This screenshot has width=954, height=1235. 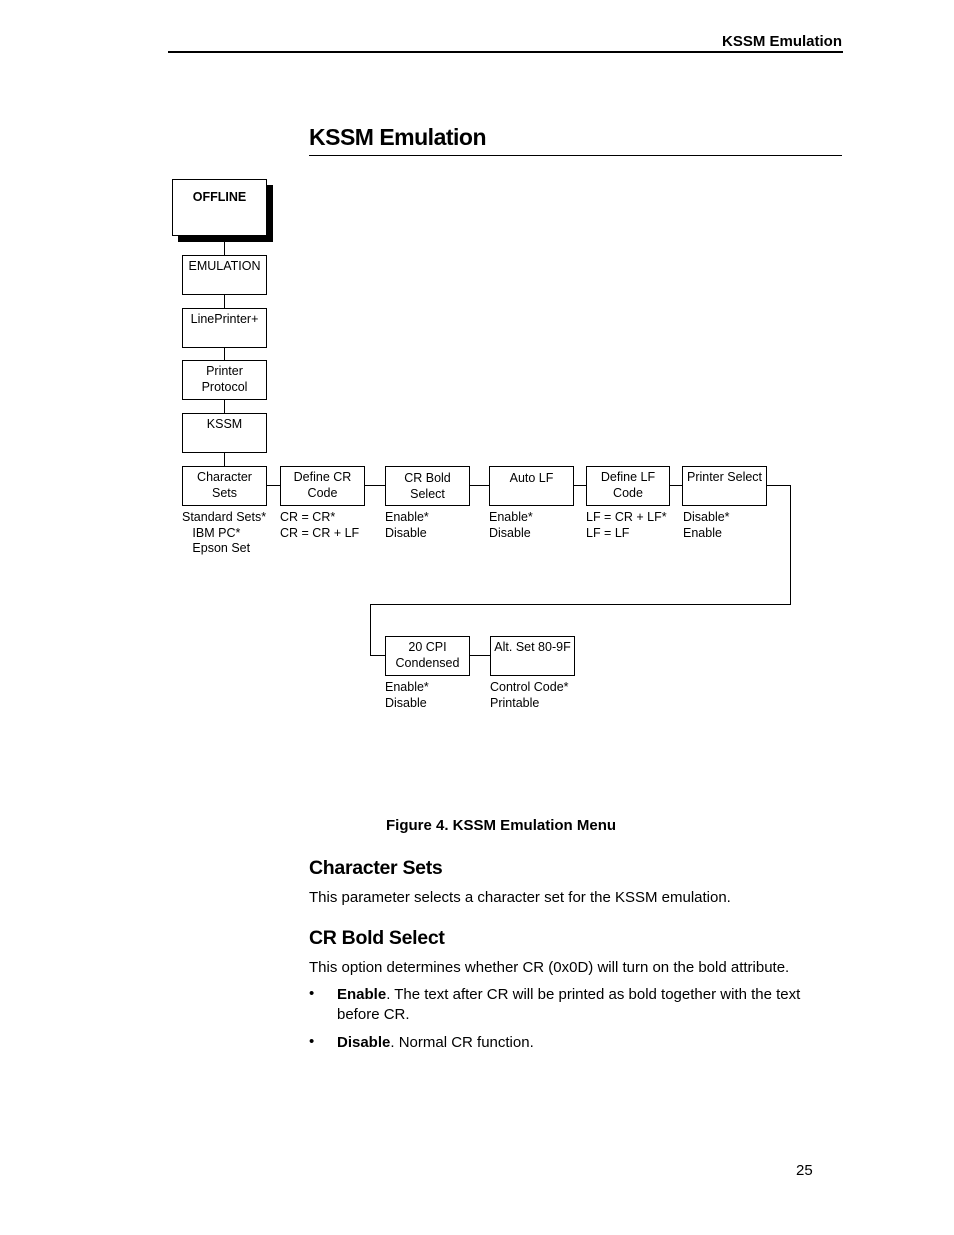 What do you see at coordinates (505, 52) in the screenshot?
I see `header-rule` at bounding box center [505, 52].